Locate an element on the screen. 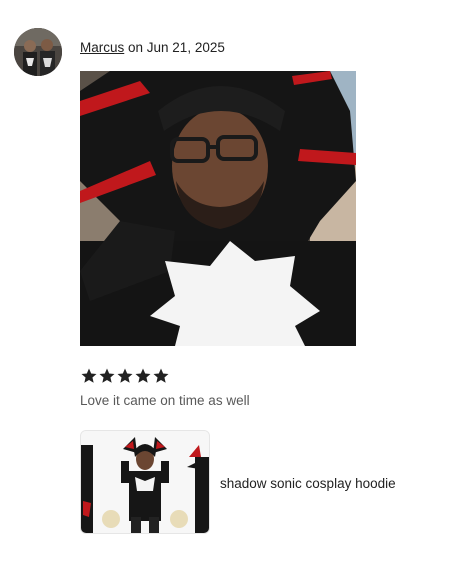  product-image is located at coordinates (145, 482).